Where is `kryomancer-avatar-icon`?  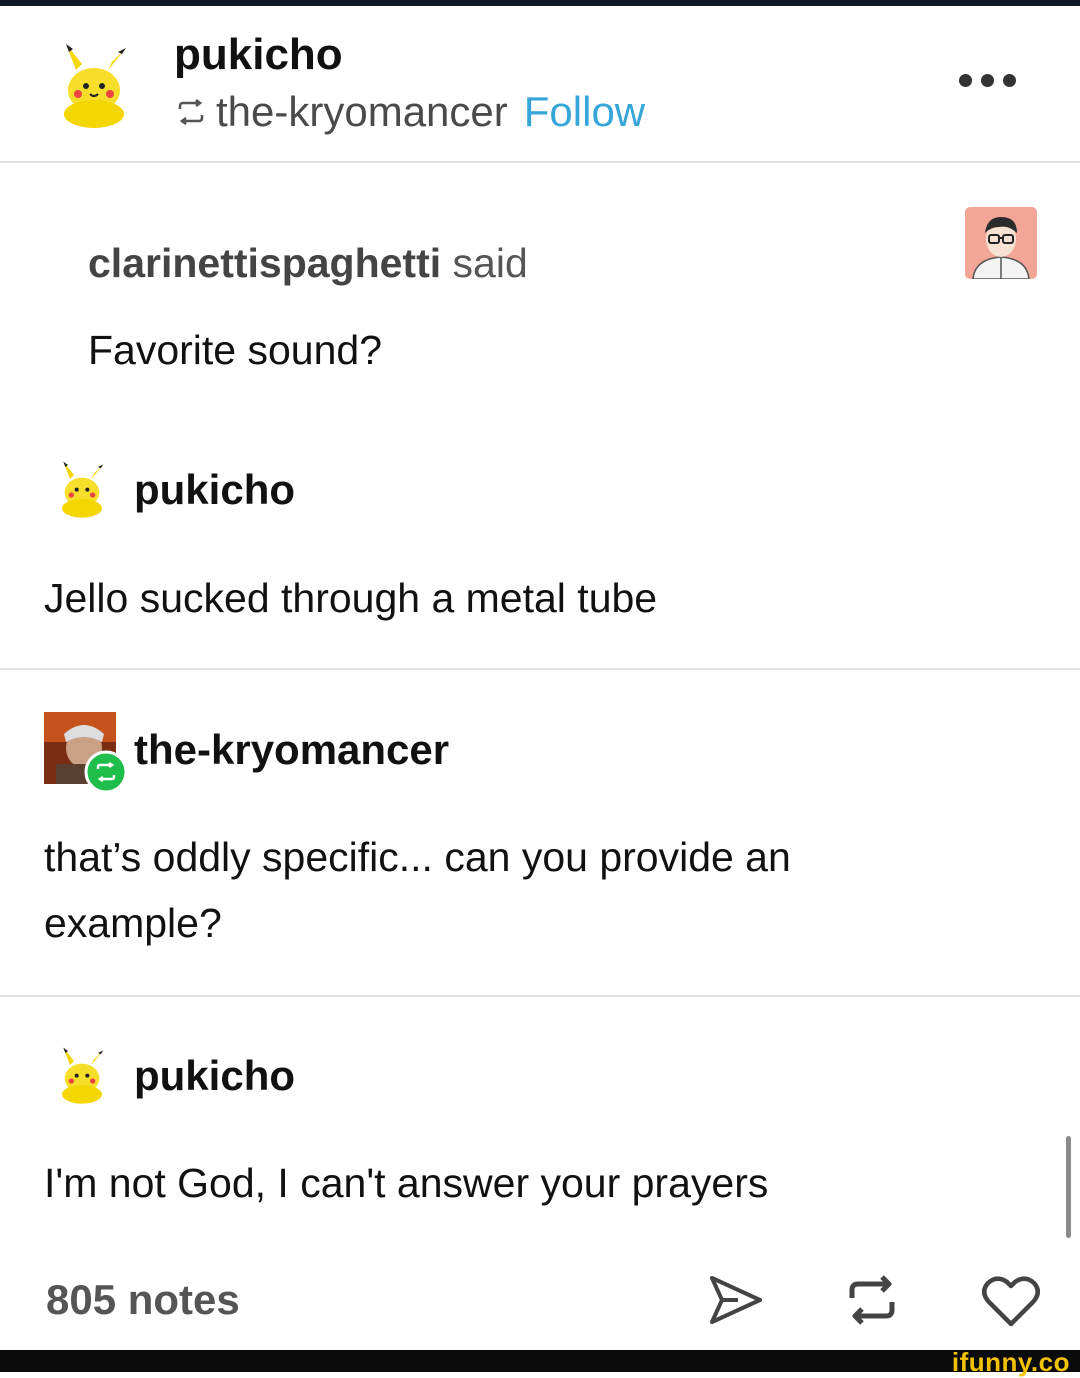
kryomancer-avatar-icon is located at coordinates (87, 755).